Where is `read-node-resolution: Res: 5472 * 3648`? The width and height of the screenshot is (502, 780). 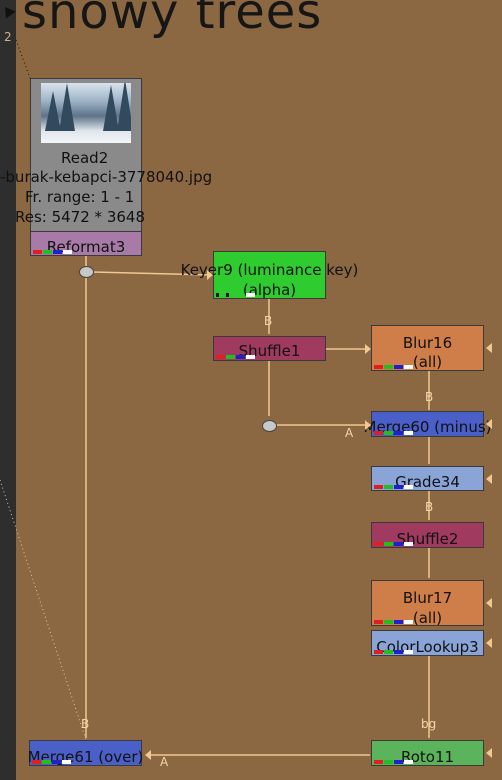 read-node-resolution: Res: 5472 * 3648 is located at coordinates (80, 217).